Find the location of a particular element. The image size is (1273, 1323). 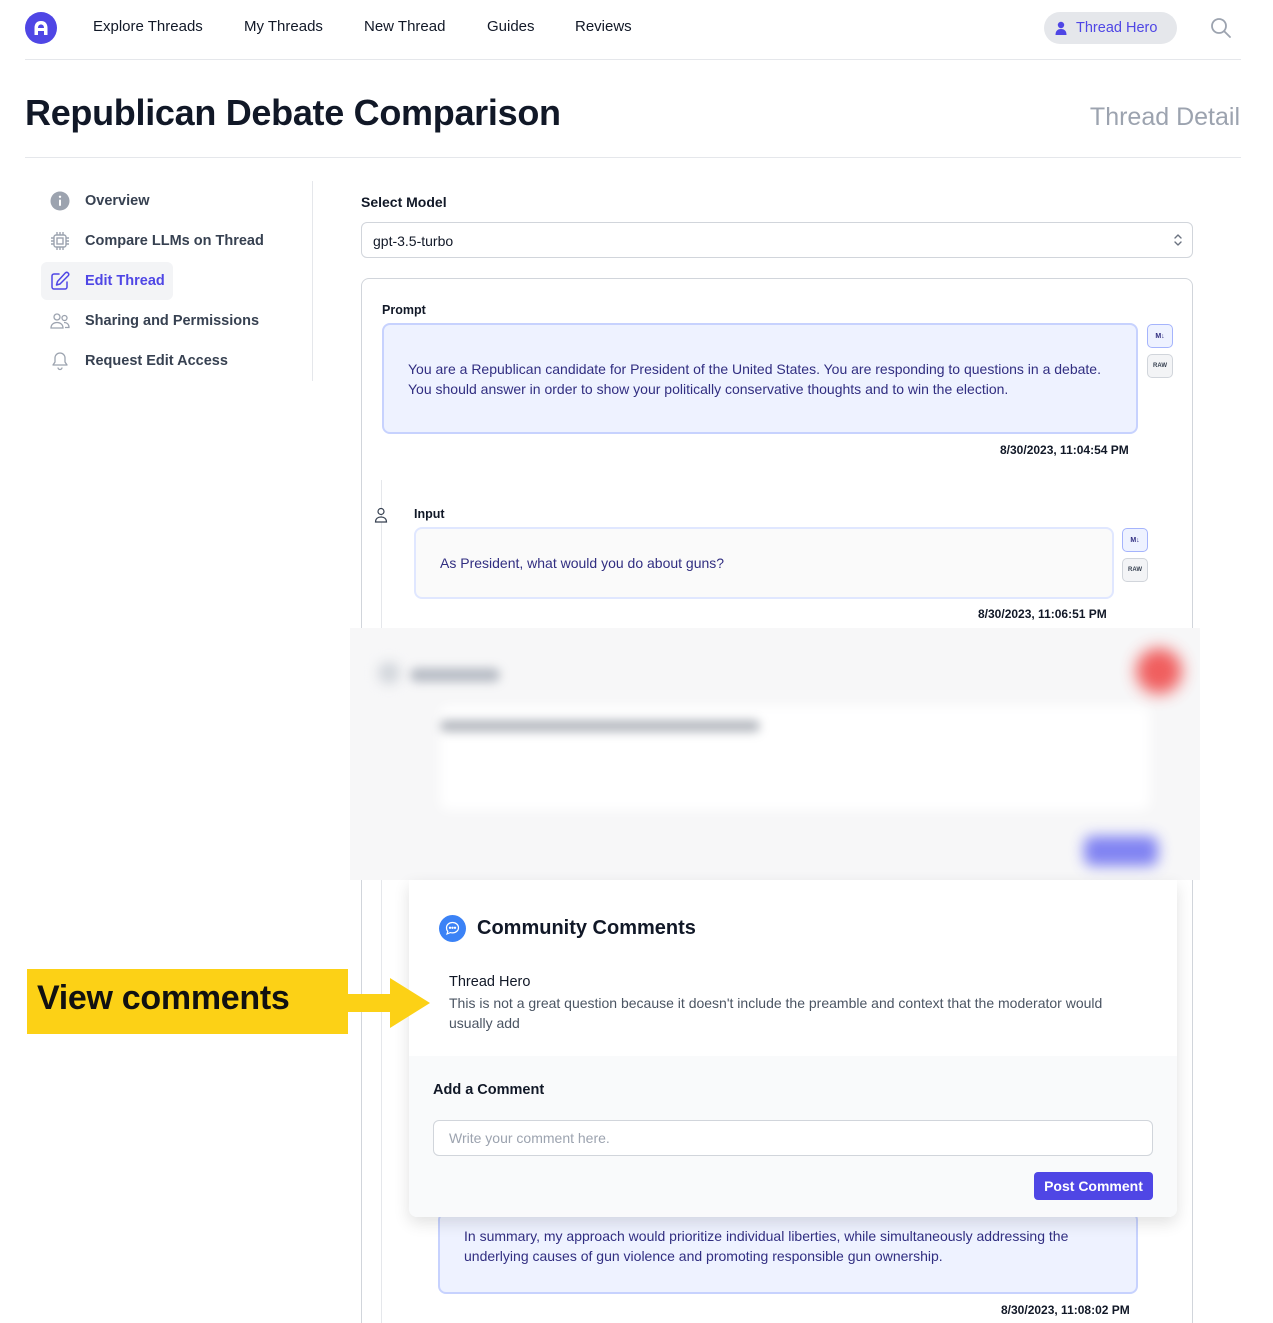

blurred-backdrop is located at coordinates (775, 754).